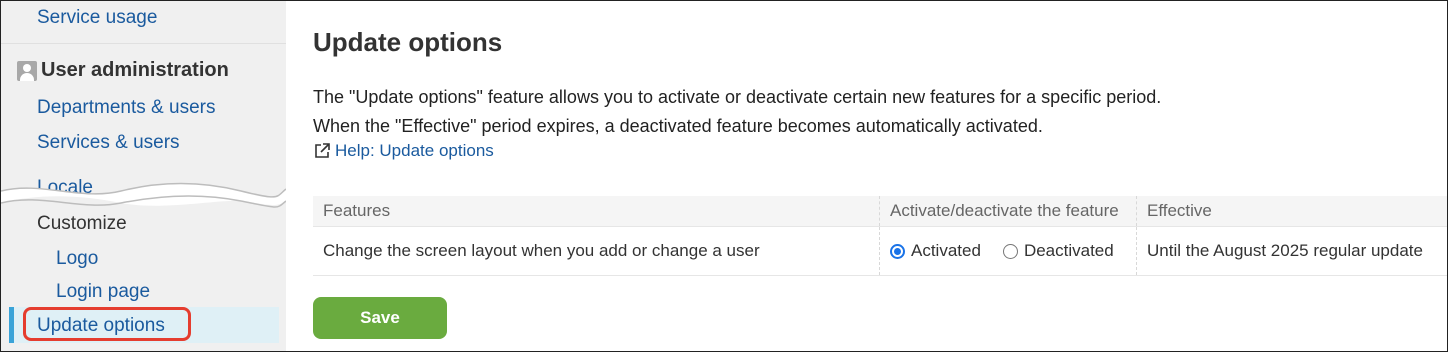 The height and width of the screenshot is (352, 1448). Describe the element at coordinates (27, 70) in the screenshot. I see `user-icon` at that location.